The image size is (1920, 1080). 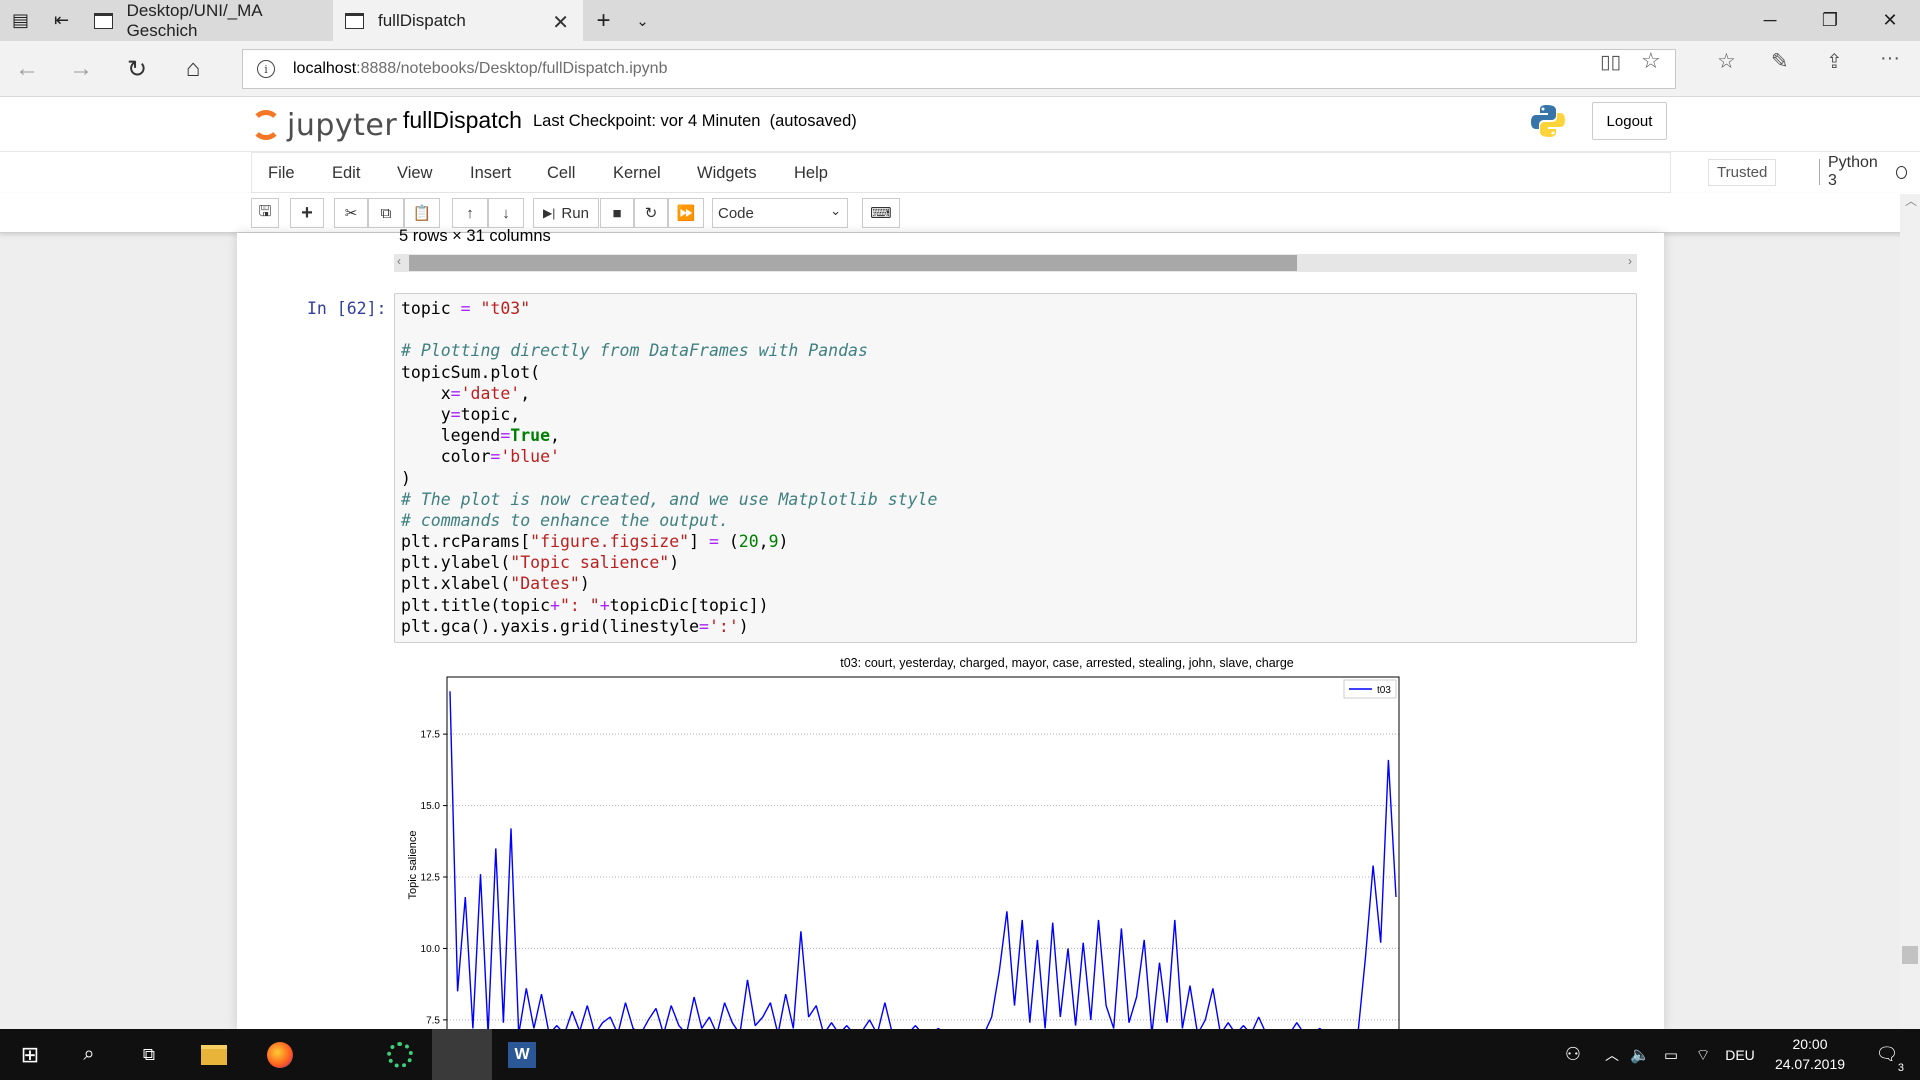 I want to click on favorites-hub-icon: ☆, so click(x=1726, y=61).